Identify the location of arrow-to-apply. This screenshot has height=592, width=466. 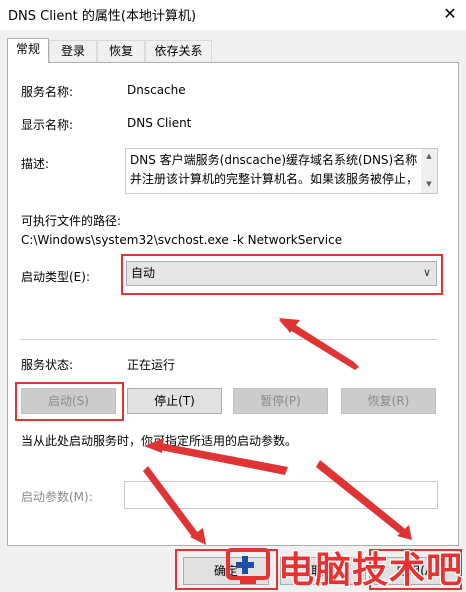
(362, 497).